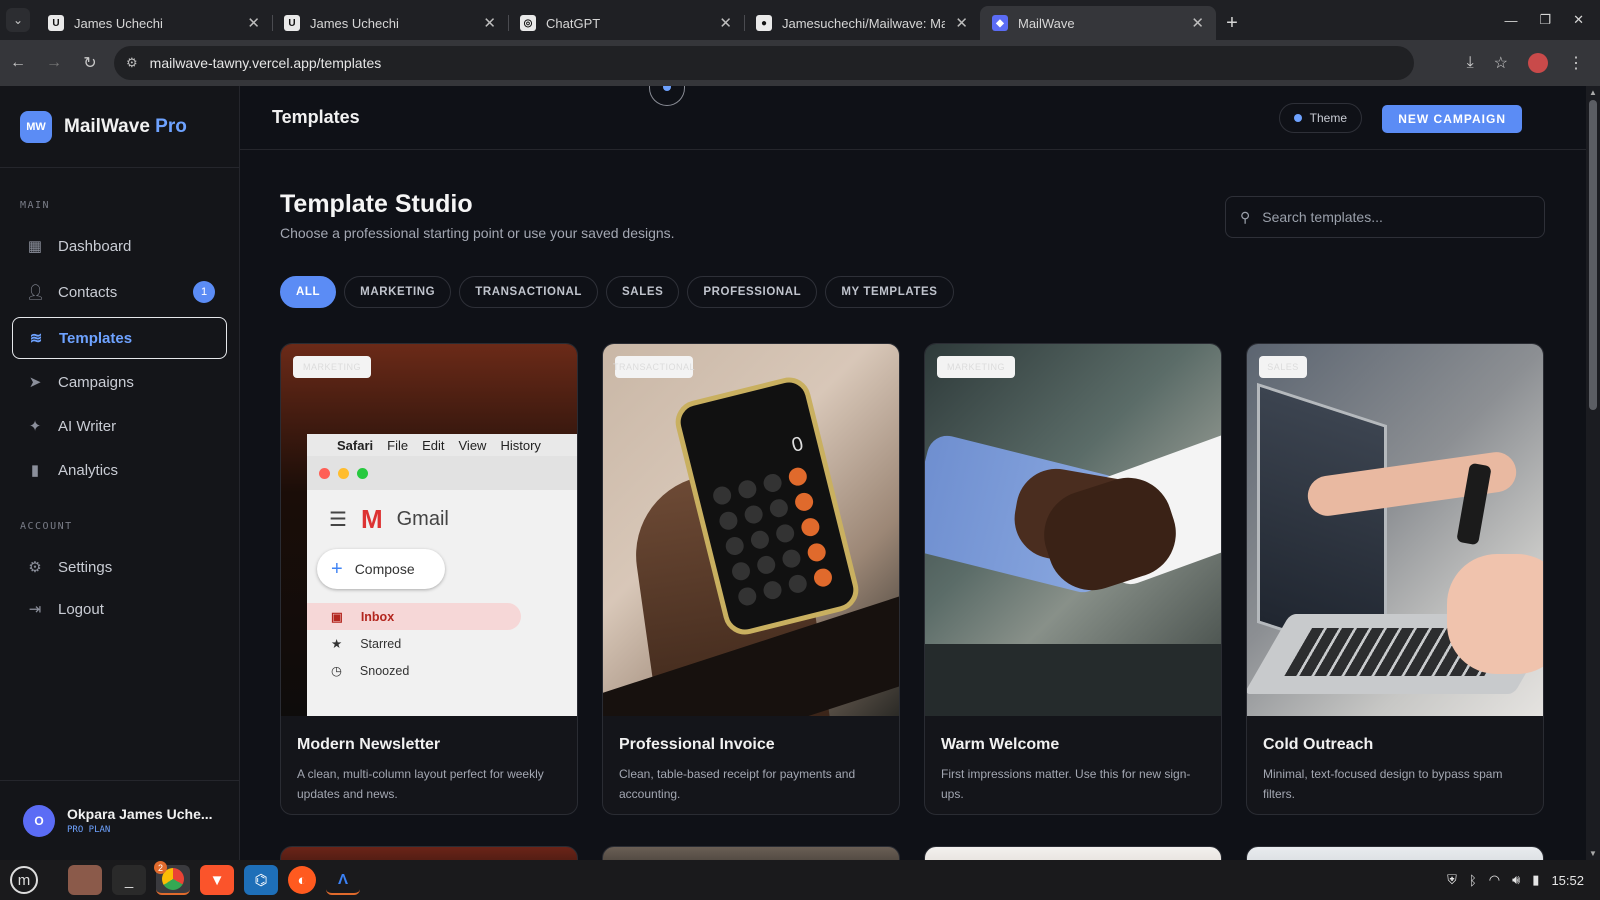 This screenshot has width=1600, height=900. What do you see at coordinates (1470, 63) in the screenshot?
I see `install-icon: ⤓` at bounding box center [1470, 63].